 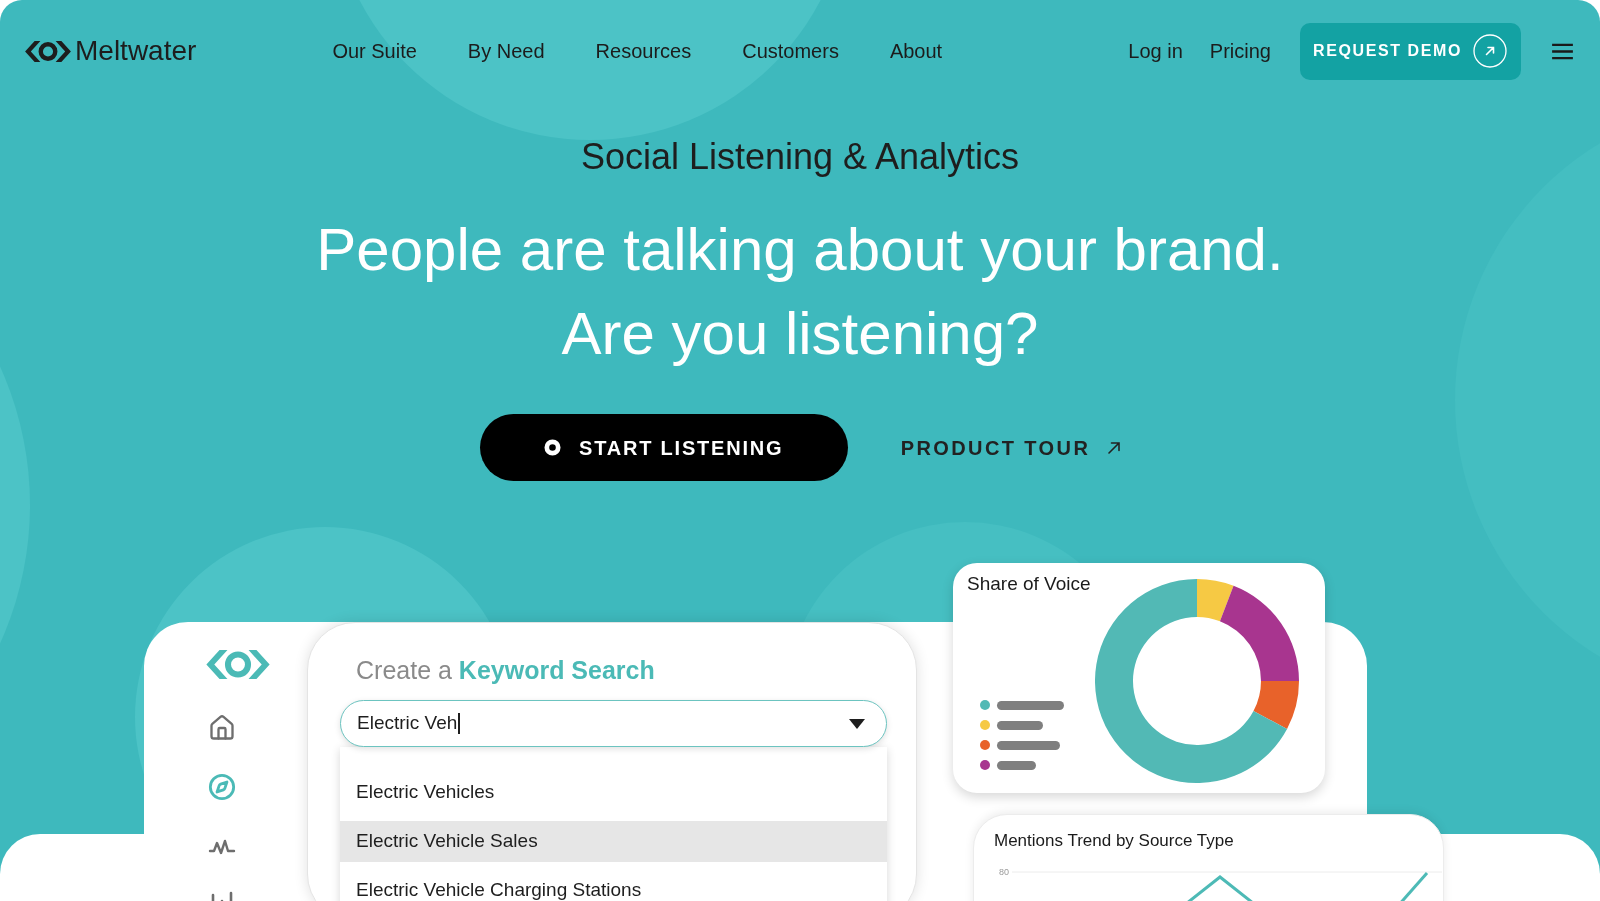 What do you see at coordinates (613, 841) in the screenshot?
I see `suggestion-item: Electric Vehicle Sales` at bounding box center [613, 841].